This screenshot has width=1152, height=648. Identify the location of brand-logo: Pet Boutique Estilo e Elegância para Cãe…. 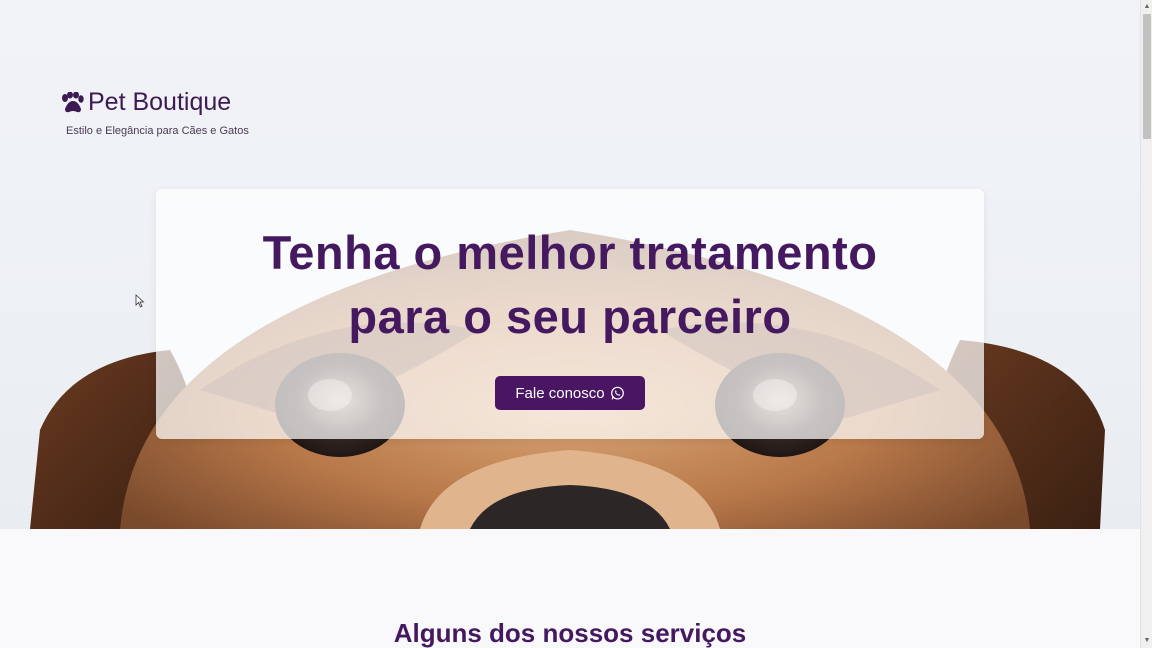
(154, 112).